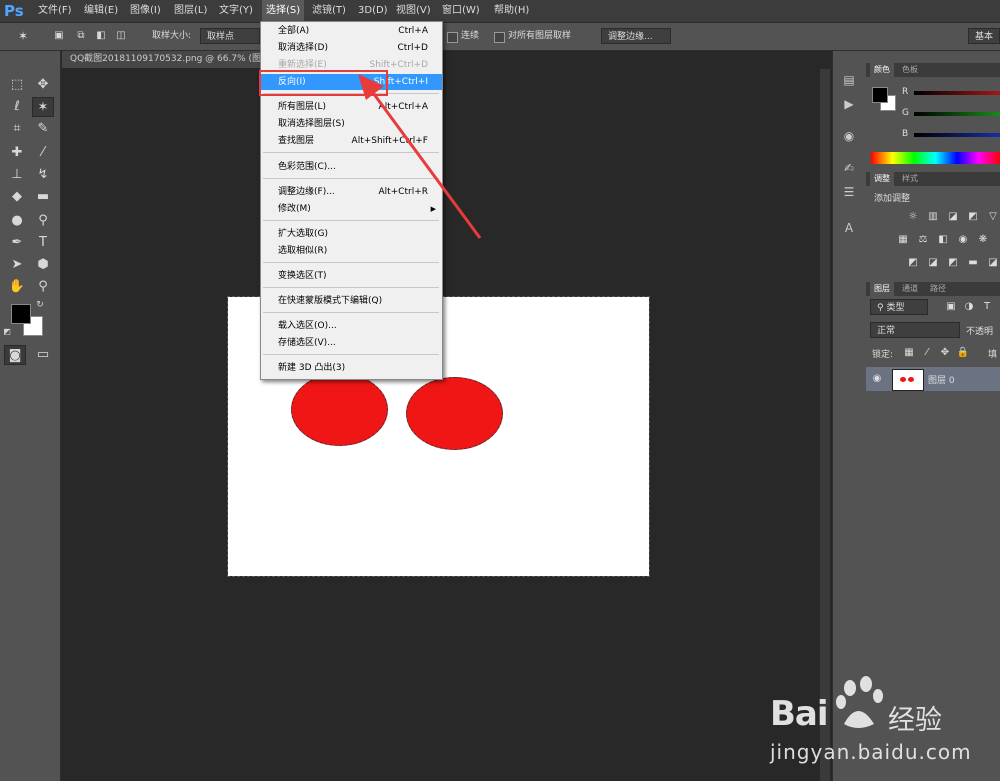  What do you see at coordinates (957, 93) in the screenshot?
I see `channel-r-slider` at bounding box center [957, 93].